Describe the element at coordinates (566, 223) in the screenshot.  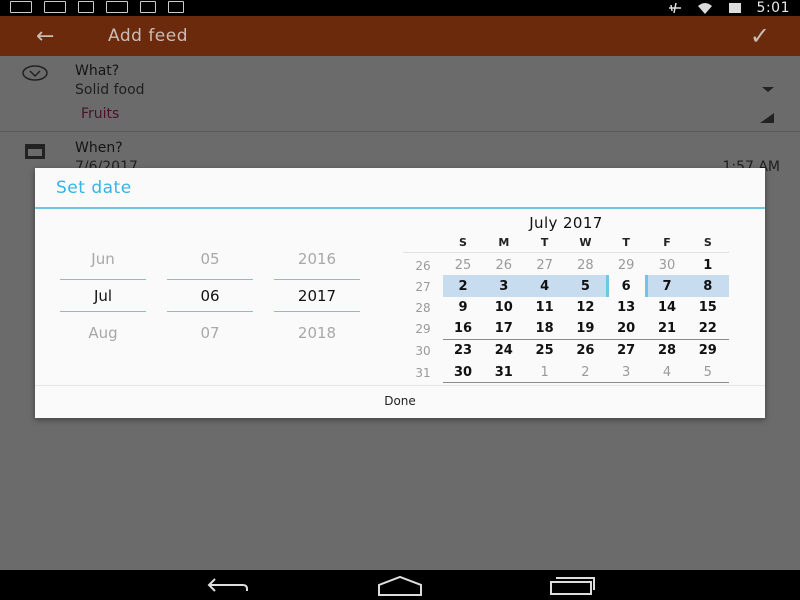
I see `calendar-month-title: July 2017` at that location.